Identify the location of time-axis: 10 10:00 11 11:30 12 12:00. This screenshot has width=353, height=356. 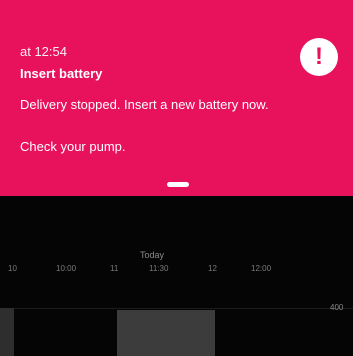
(176, 271).